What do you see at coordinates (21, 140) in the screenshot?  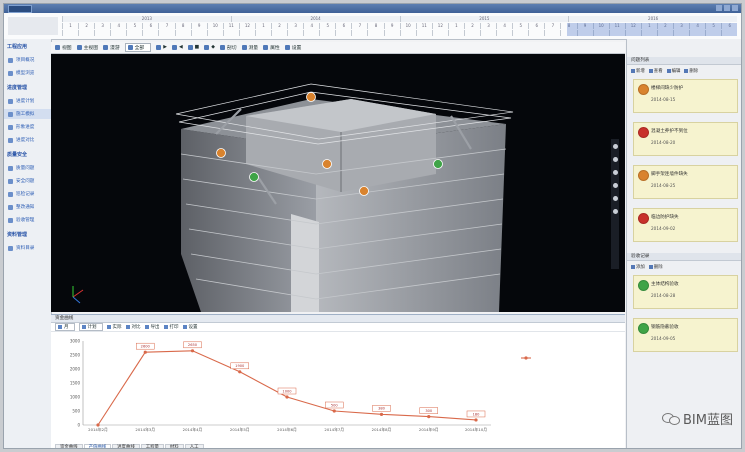 I see `nav-item: 进度对比` at bounding box center [21, 140].